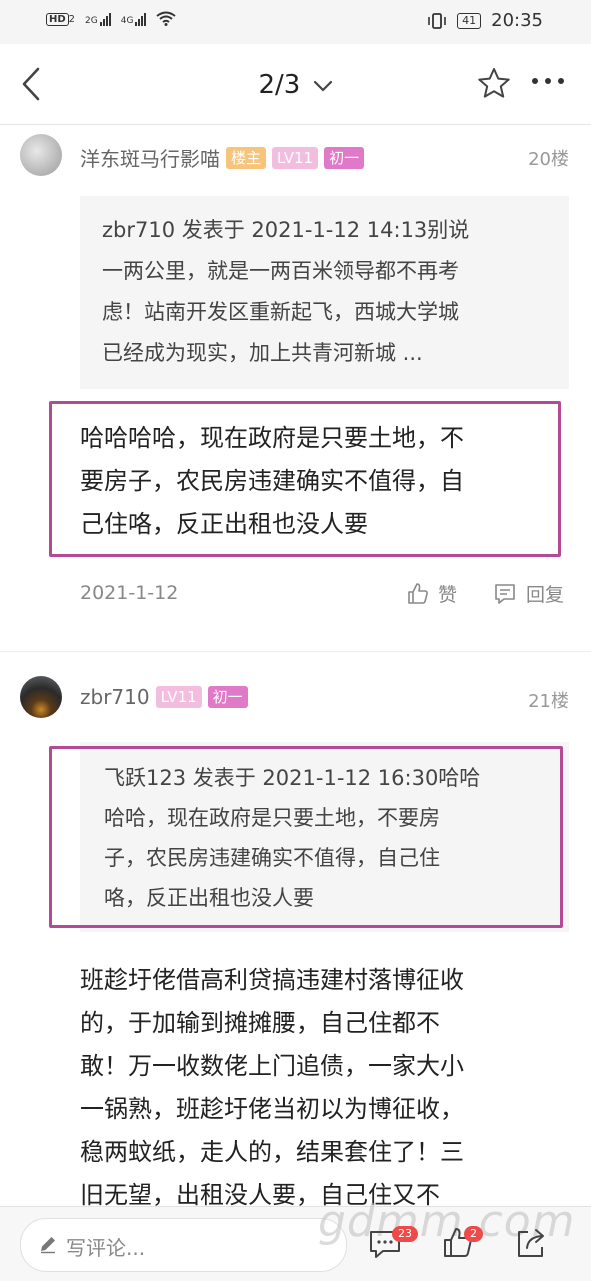 The image size is (591, 1281). What do you see at coordinates (531, 1243) in the screenshot?
I see `share-icon` at bounding box center [531, 1243].